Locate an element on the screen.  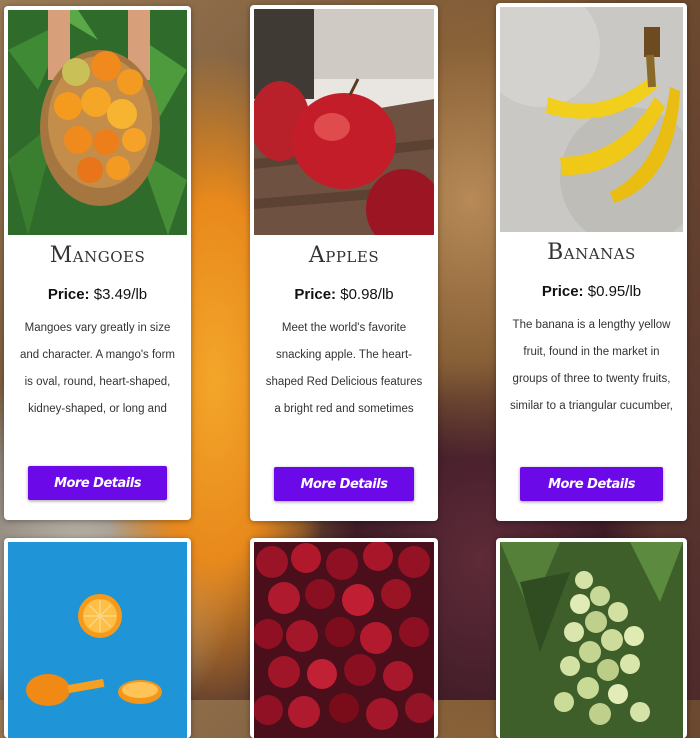
product-price: Price: $0.95/lb is located at coordinates (591, 291).